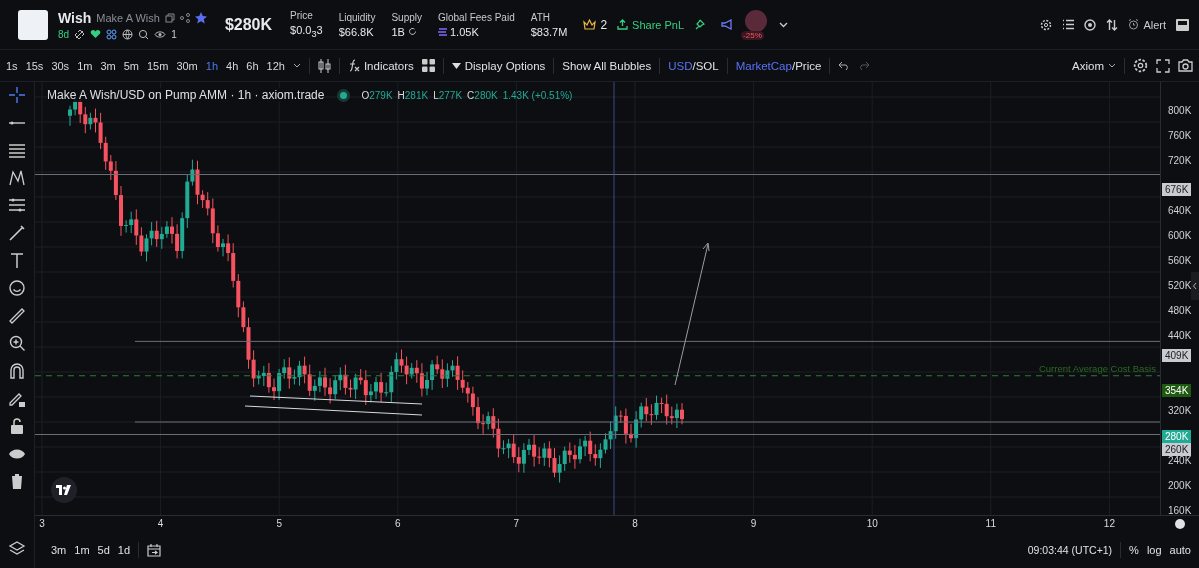  What do you see at coordinates (275, 65) in the screenshot?
I see `interval-tab: 12h` at bounding box center [275, 65].